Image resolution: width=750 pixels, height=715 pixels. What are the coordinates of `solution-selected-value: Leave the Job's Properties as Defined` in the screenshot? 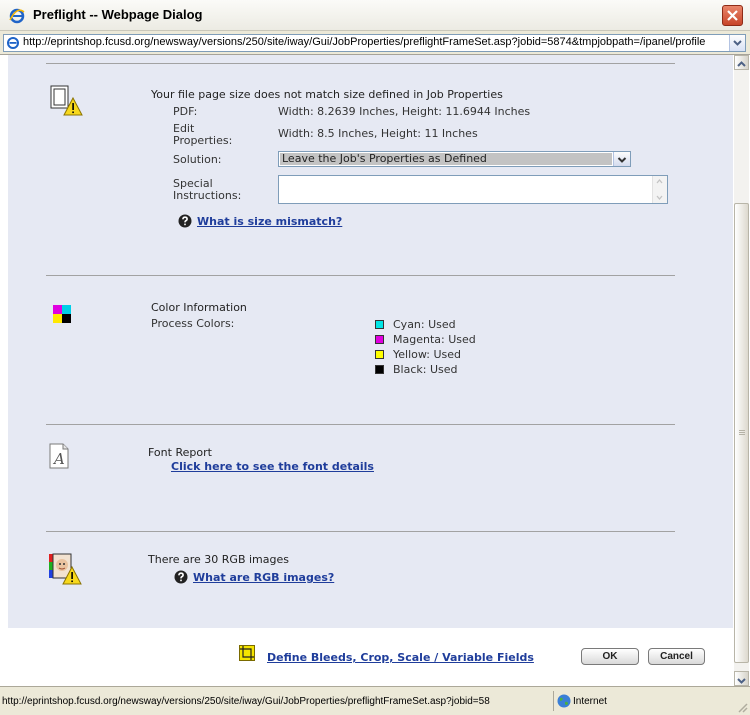 It's located at (446, 159).